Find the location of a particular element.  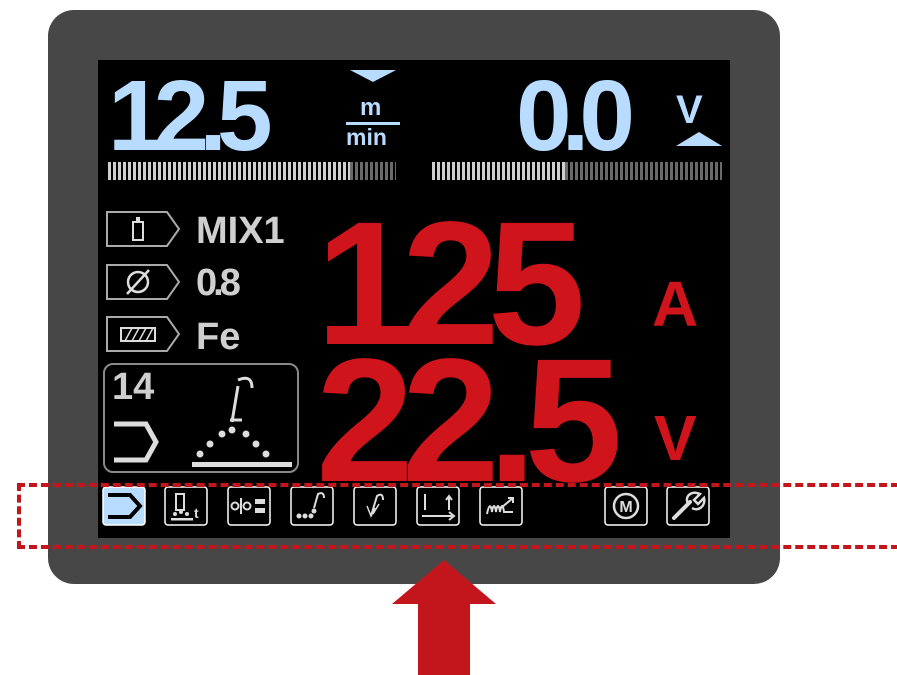

arc-voltage-indicator-icon is located at coordinates (699, 139).